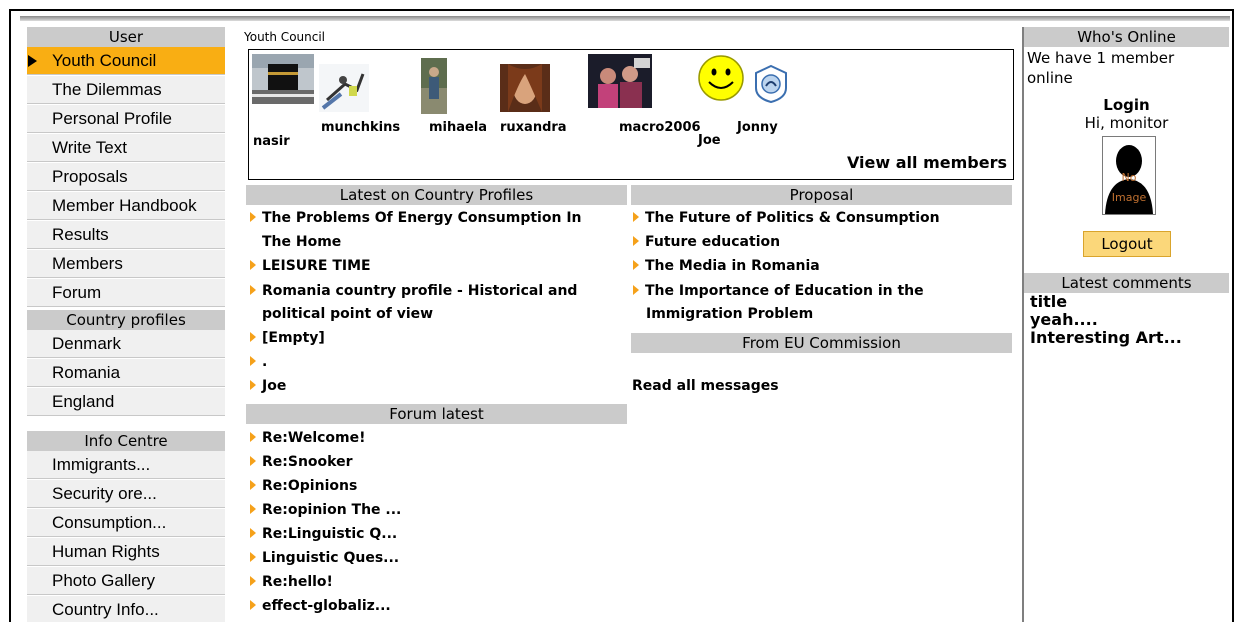 This screenshot has height=622, width=1244. Describe the element at coordinates (104, 60) in the screenshot. I see `nav-label: Youth Council` at that location.